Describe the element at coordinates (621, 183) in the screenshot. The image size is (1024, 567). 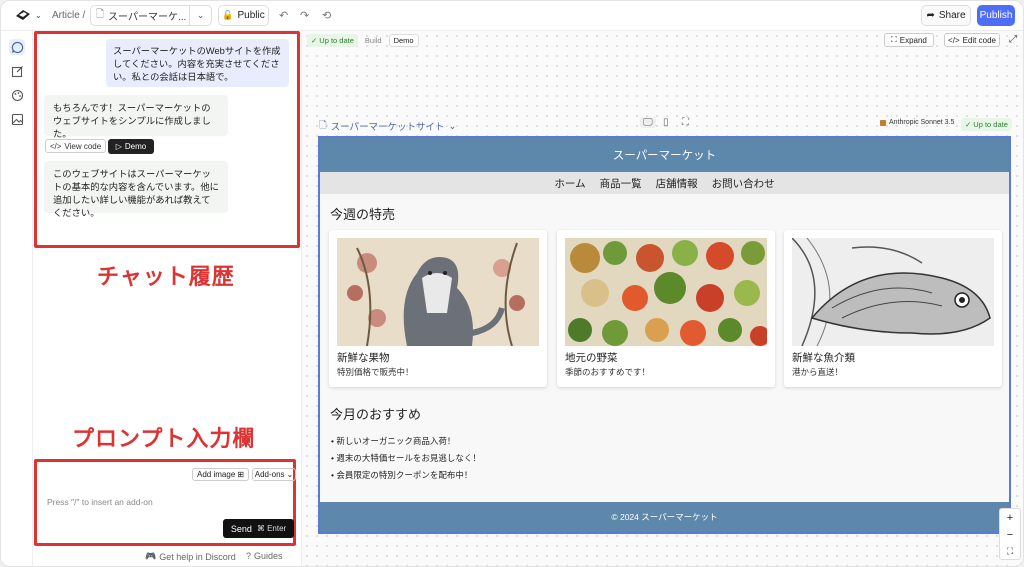
I see `nav-products: 商品一覧` at that location.